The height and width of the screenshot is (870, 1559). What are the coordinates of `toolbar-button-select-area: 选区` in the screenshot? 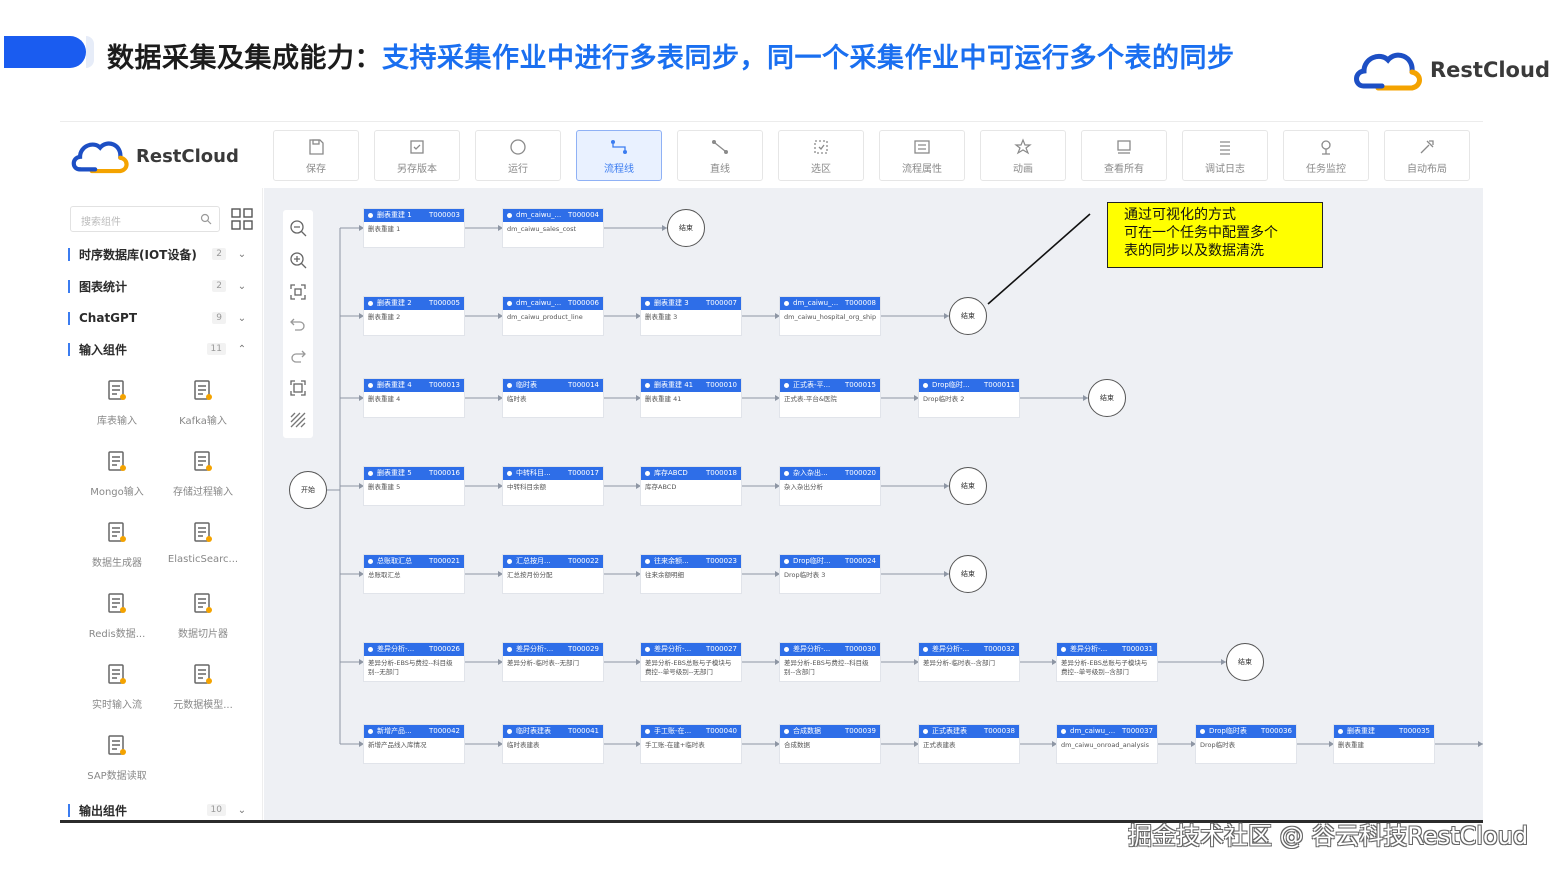 It's located at (821, 155).